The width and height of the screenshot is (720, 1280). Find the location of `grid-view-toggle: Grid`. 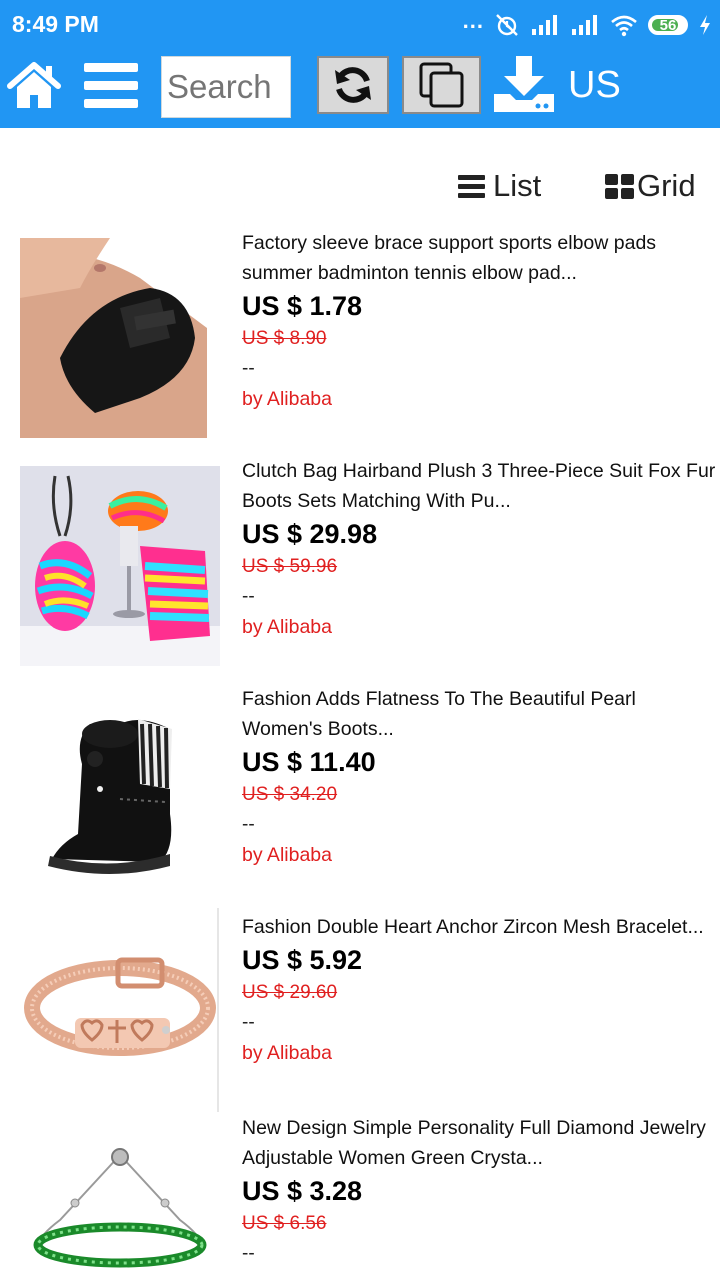

grid-view-toggle: Grid is located at coordinates (650, 186).